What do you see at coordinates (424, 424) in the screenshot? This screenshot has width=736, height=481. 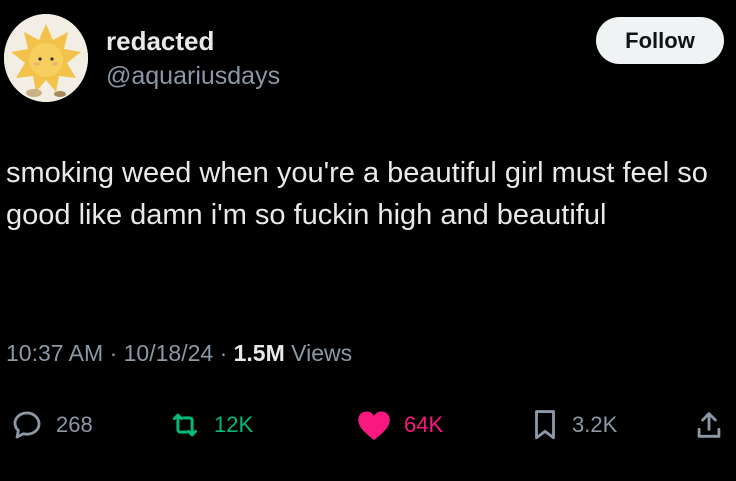 I see `like-count: 64K` at bounding box center [424, 424].